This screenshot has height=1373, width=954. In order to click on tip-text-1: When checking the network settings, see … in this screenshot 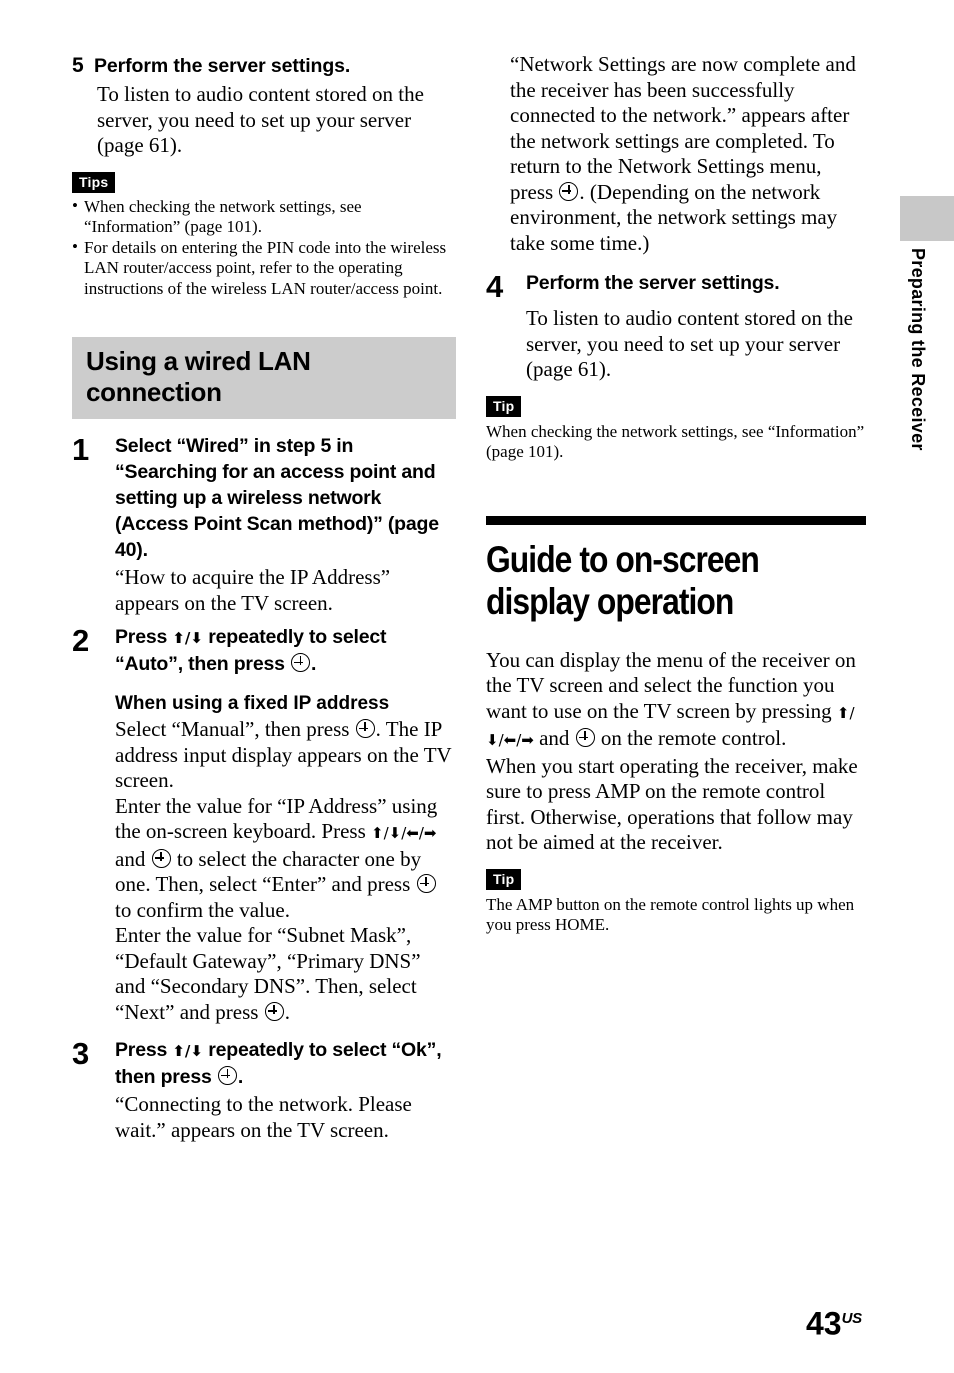, I will do `click(675, 441)`.